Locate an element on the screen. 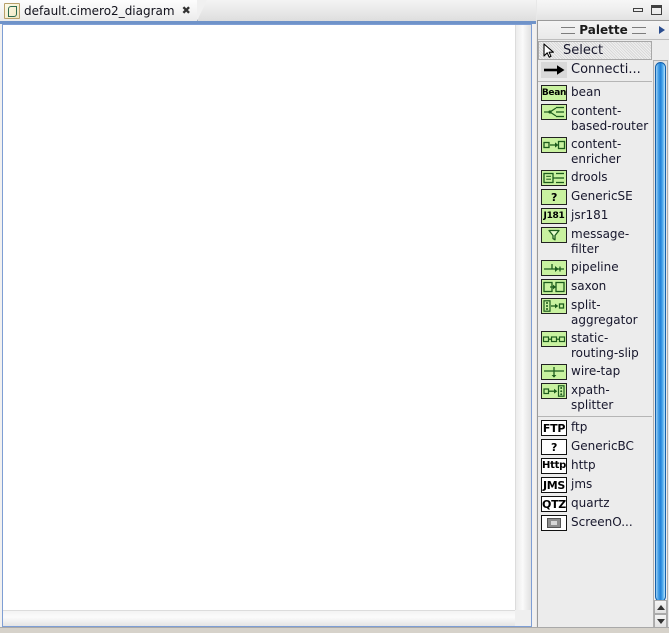 Image resolution: width=669 pixels, height=633 pixels. palette-item-generic-se: ? GenericSE is located at coordinates (595, 196).